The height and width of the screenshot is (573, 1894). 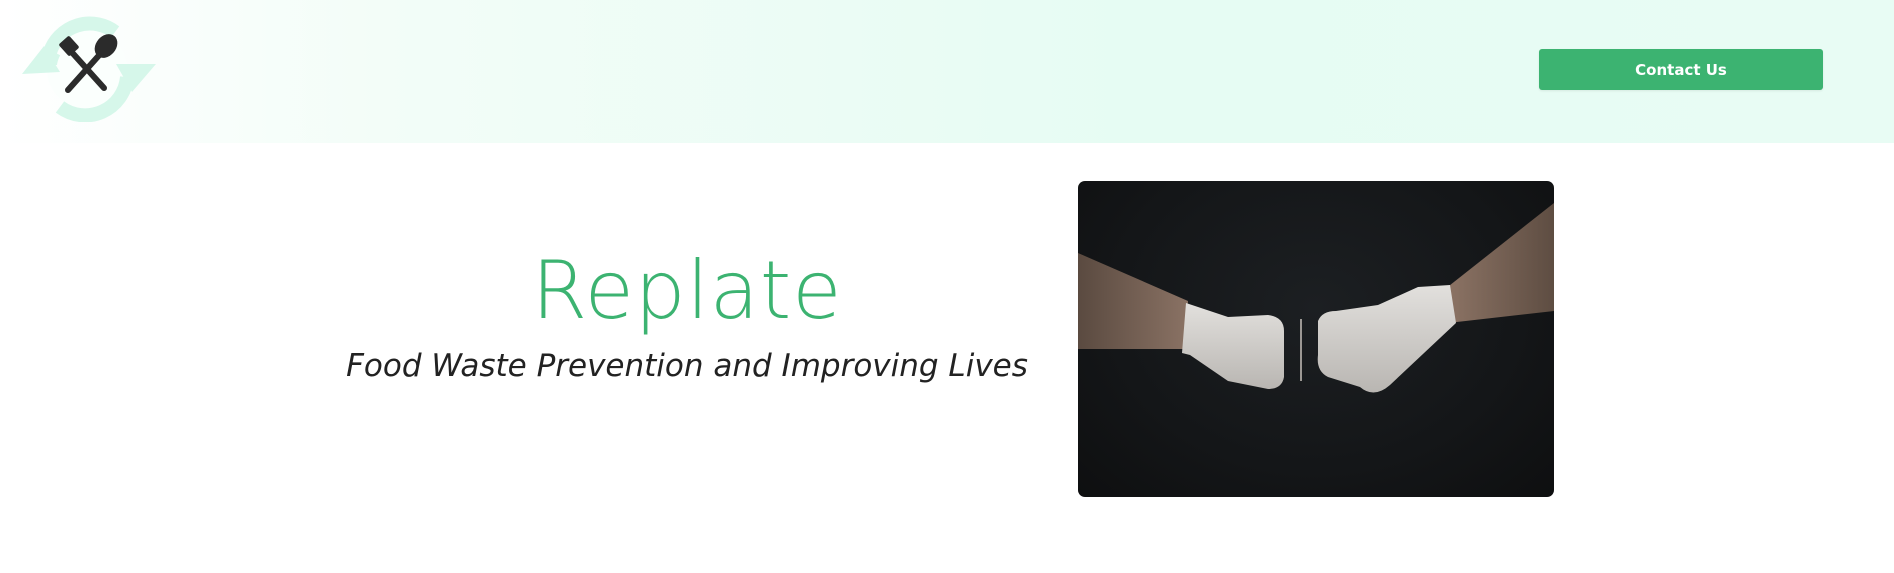 What do you see at coordinates (1133, 301) in the screenshot?
I see `left-arm` at bounding box center [1133, 301].